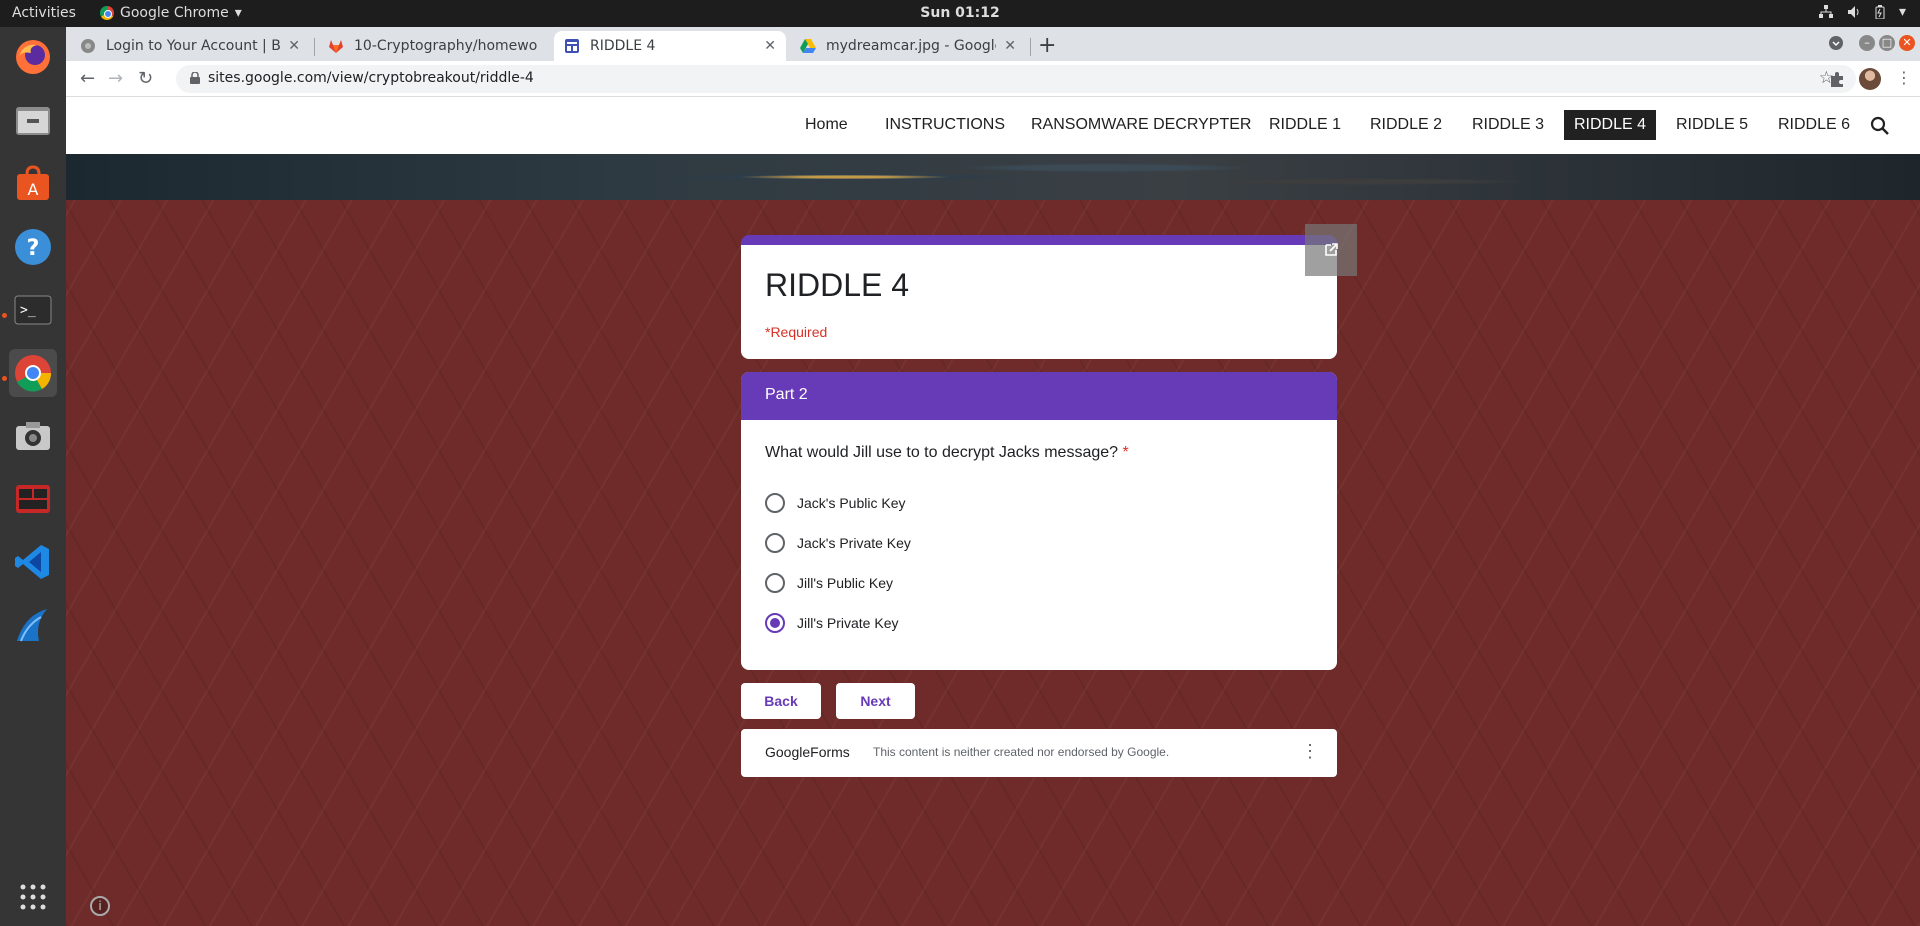 The image size is (1920, 926). What do you see at coordinates (33, 373) in the screenshot?
I see `chrome-dock-icon` at bounding box center [33, 373].